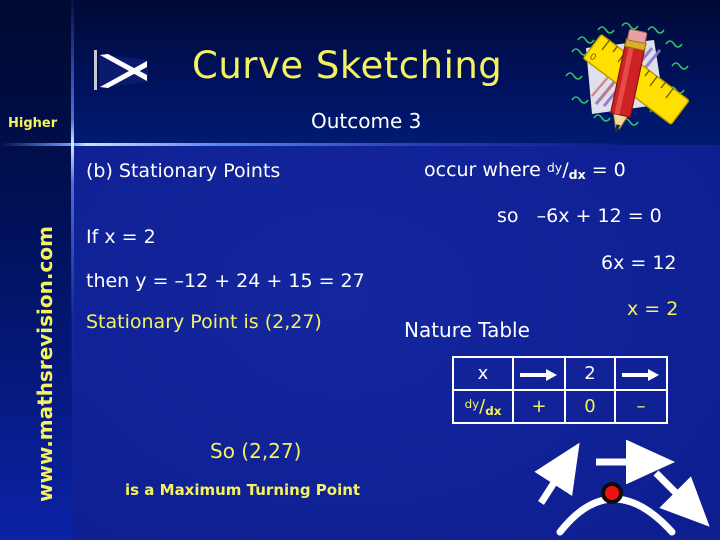 The width and height of the screenshot is (720, 540). What do you see at coordinates (347, 65) in the screenshot?
I see `page-title: Curve Sketching` at bounding box center [347, 65].